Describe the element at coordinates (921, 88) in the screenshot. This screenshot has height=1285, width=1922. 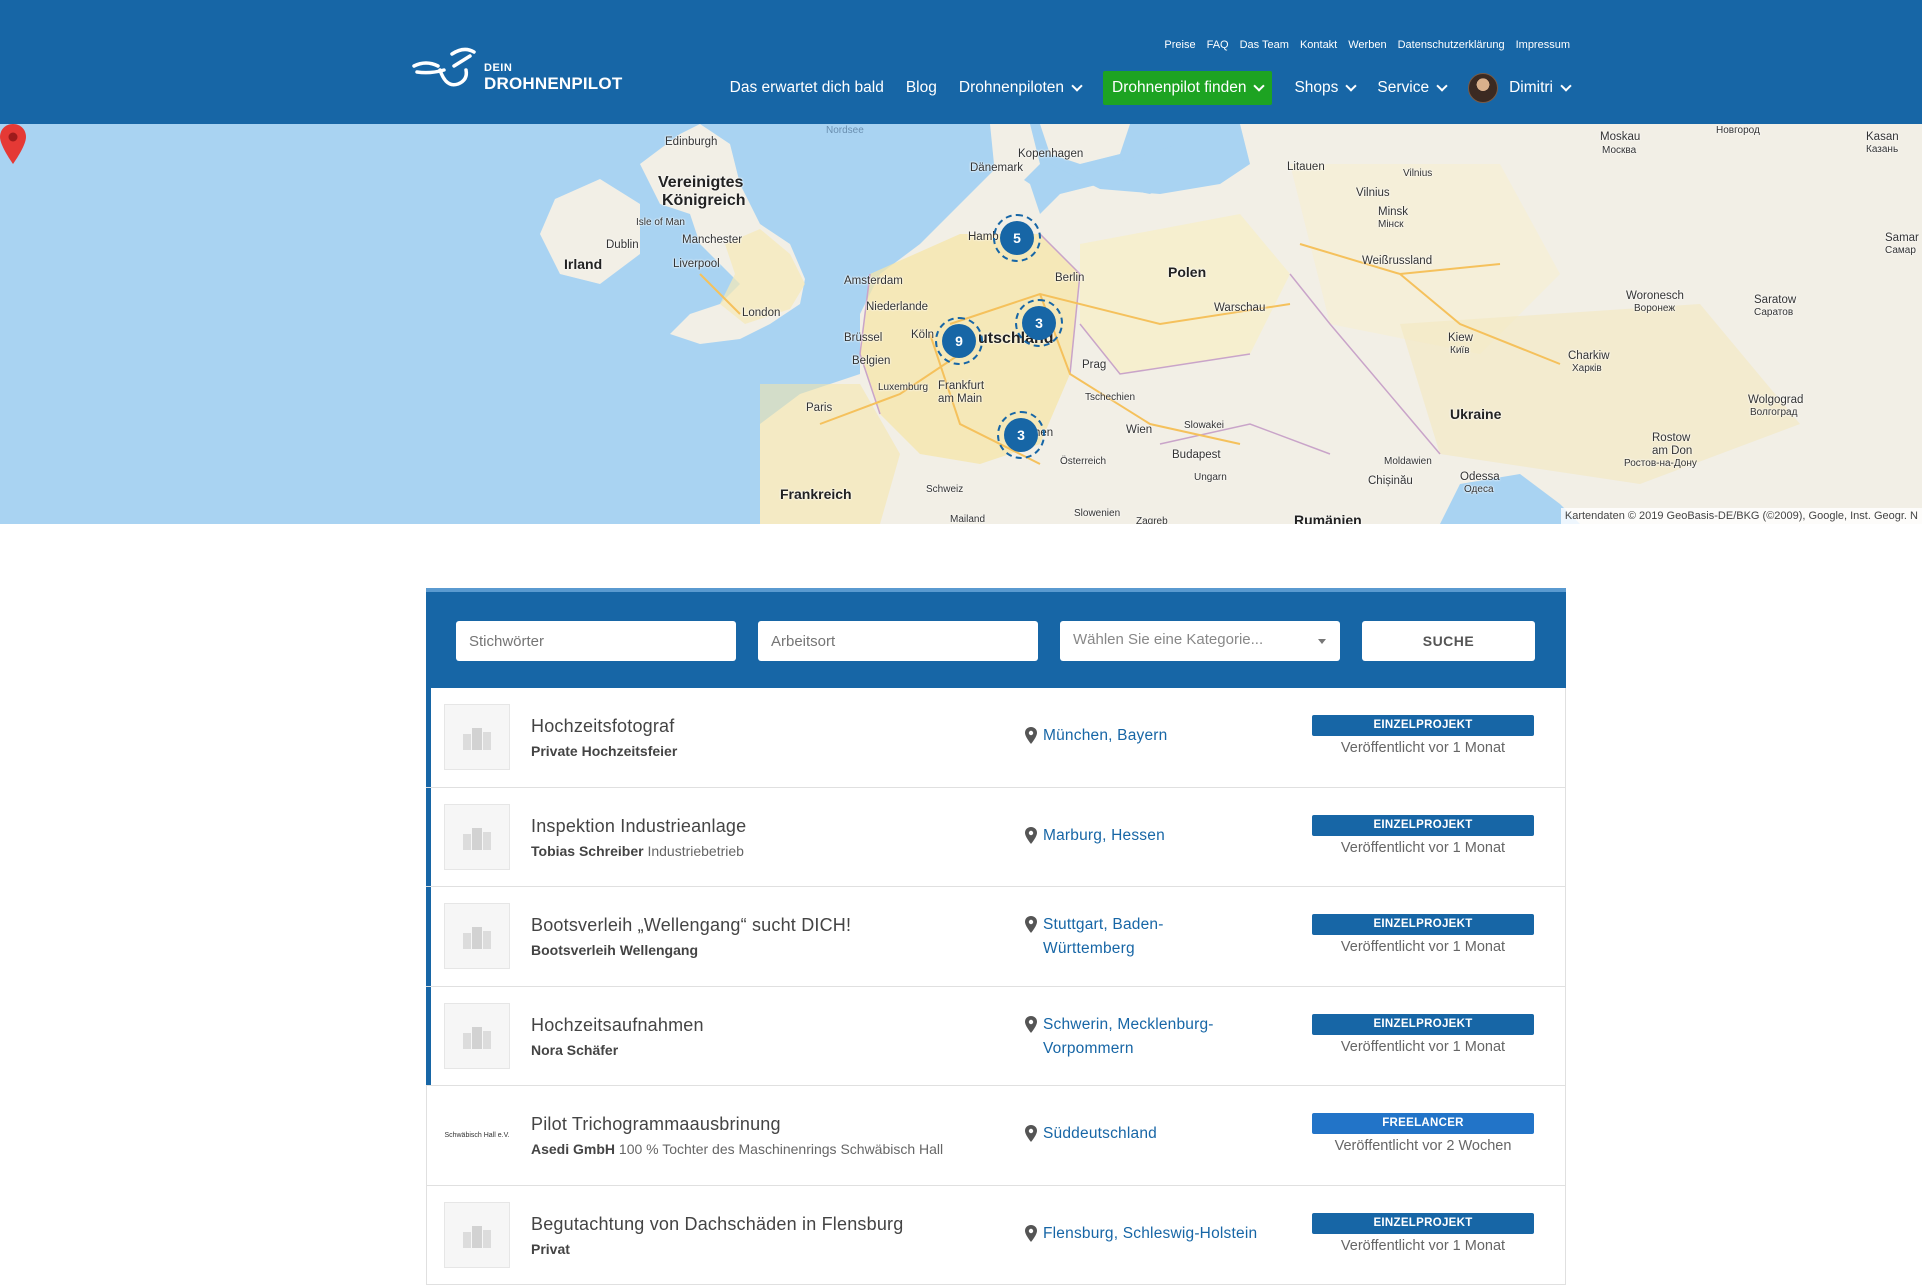
I see `nav-item-blog: Blog` at that location.